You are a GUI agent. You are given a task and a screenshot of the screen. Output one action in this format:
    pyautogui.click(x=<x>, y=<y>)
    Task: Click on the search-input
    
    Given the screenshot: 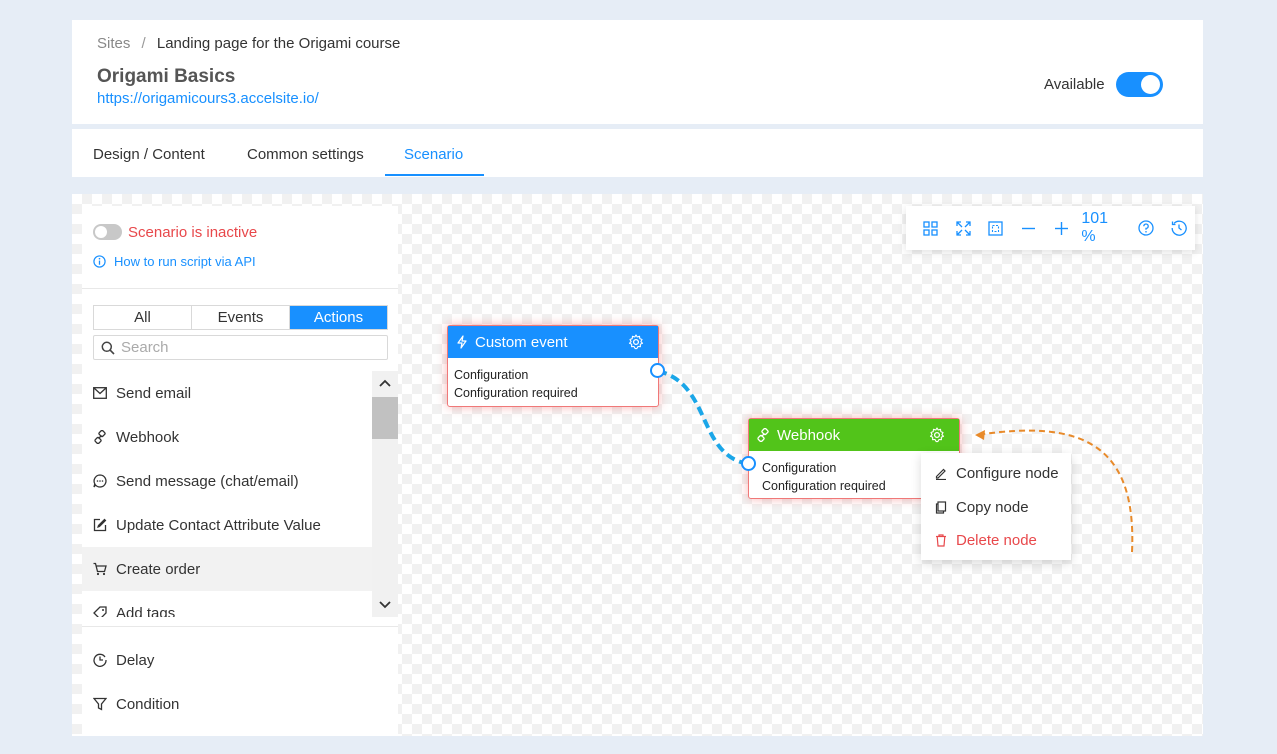 What is the action you would take?
    pyautogui.click(x=246, y=347)
    